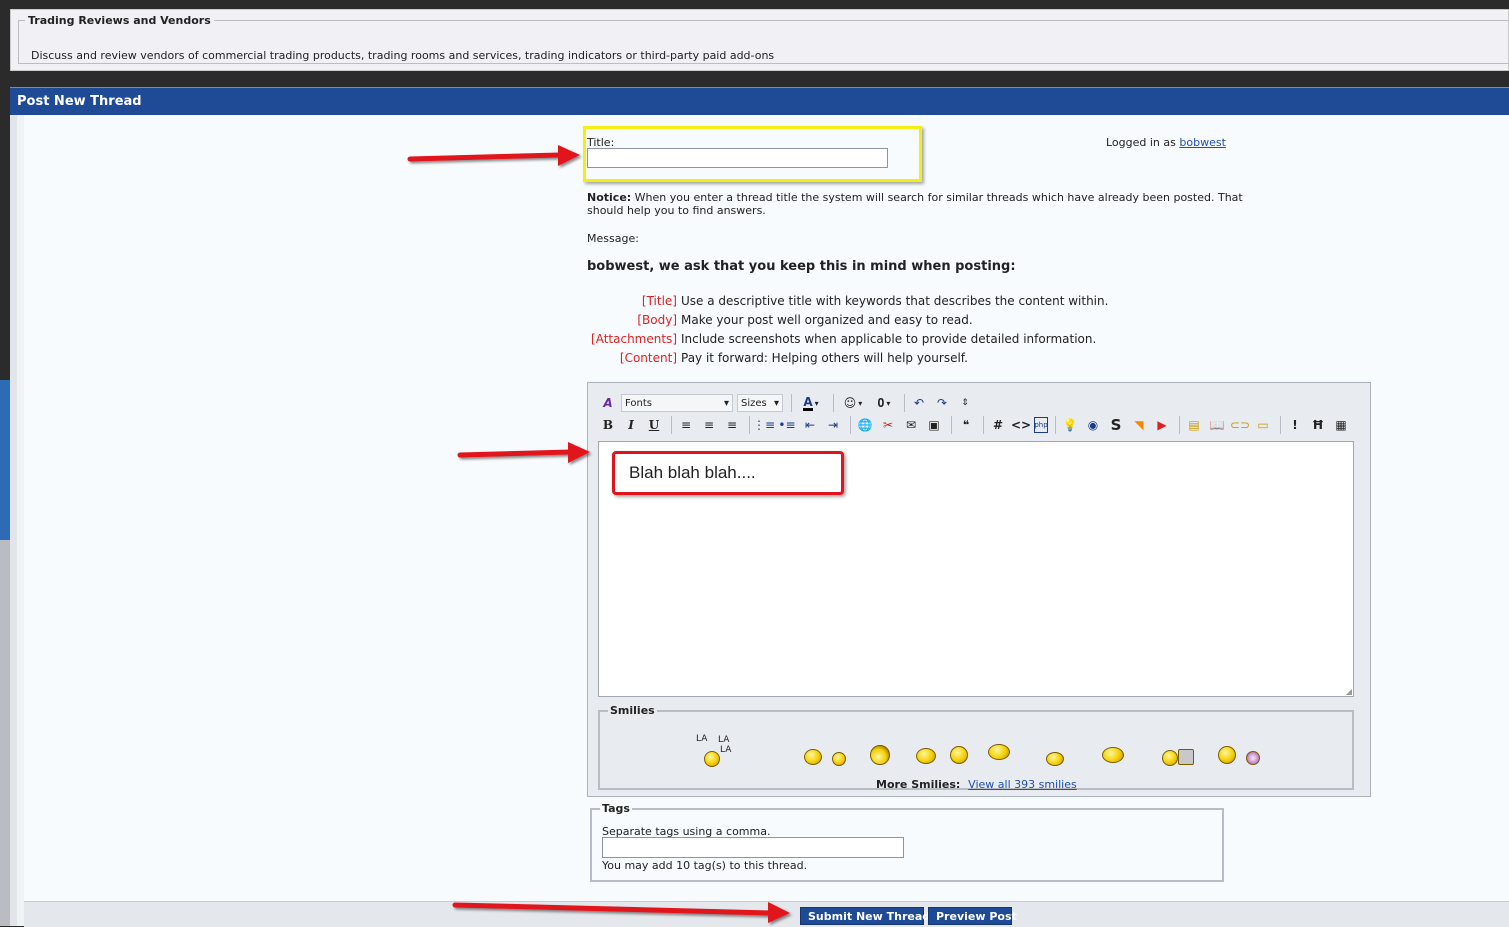 This screenshot has width=1509, height=927. I want to click on arrow-to-submit-icon, so click(621, 912).